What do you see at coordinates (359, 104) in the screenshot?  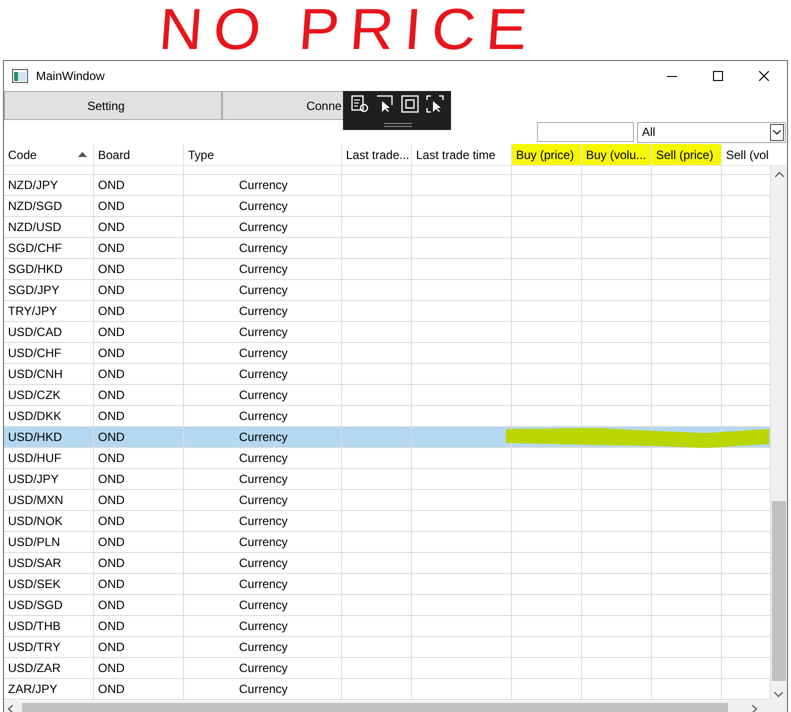 I see `select-element-icon` at bounding box center [359, 104].